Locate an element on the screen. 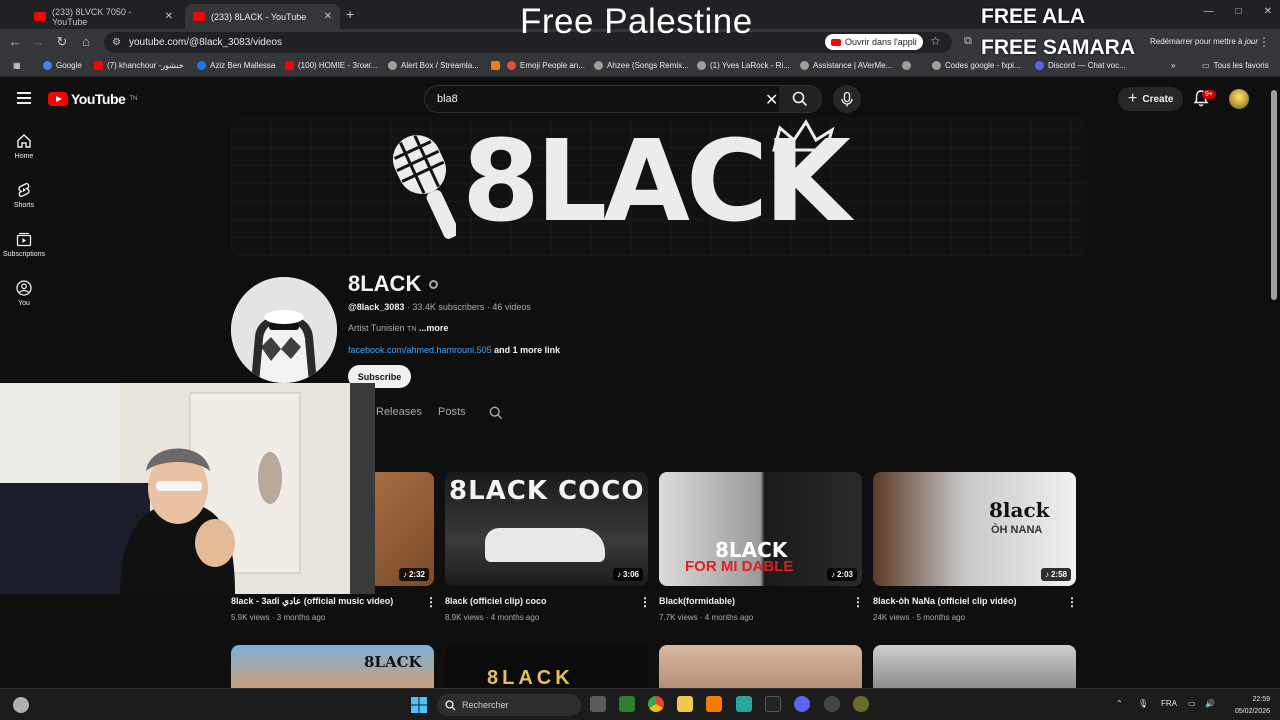  thumbnail-text: 8LACK COCO is located at coordinates (547, 491).